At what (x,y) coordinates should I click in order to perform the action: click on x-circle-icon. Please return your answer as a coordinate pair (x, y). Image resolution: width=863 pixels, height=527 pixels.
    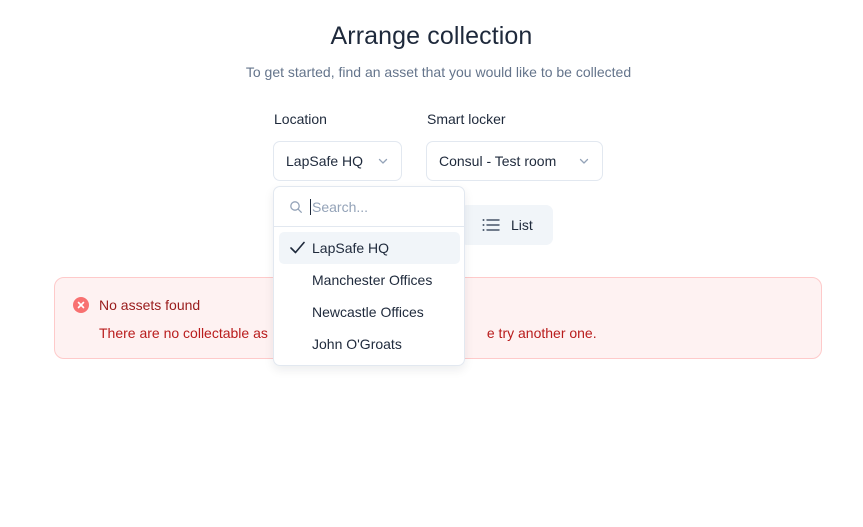
    Looking at the image, I should click on (81, 305).